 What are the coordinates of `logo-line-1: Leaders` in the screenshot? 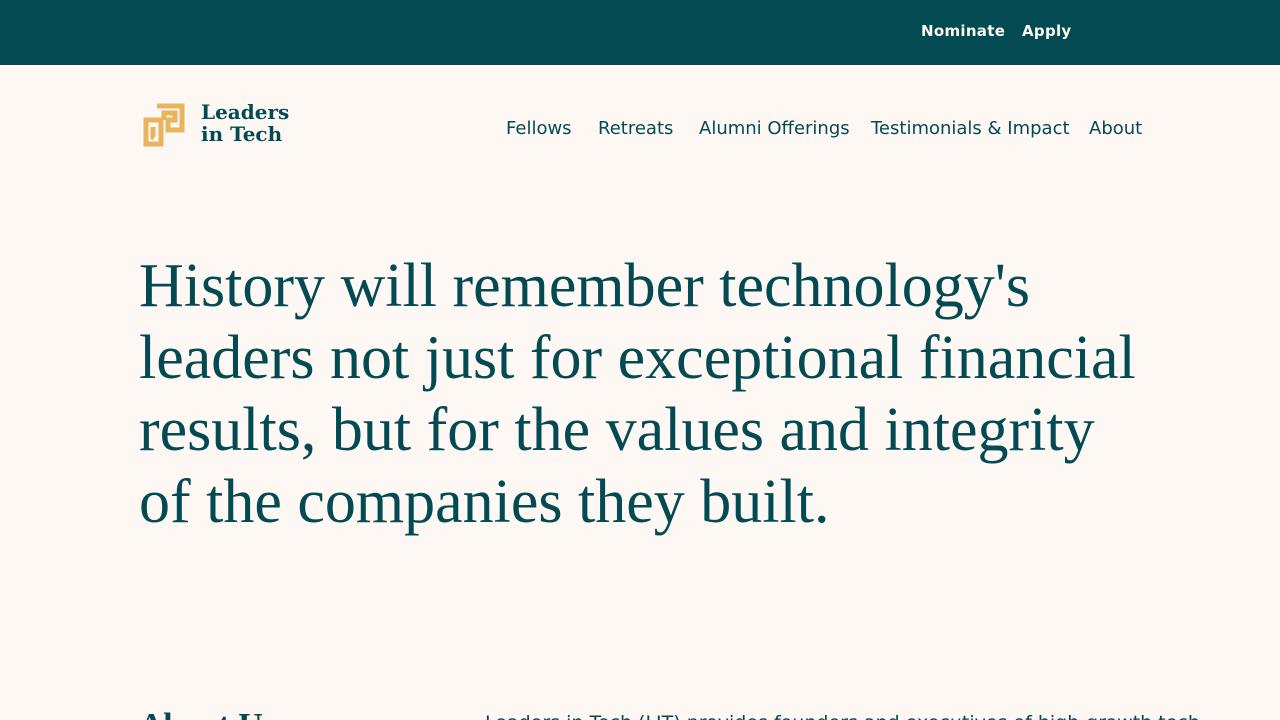 It's located at (245, 112).